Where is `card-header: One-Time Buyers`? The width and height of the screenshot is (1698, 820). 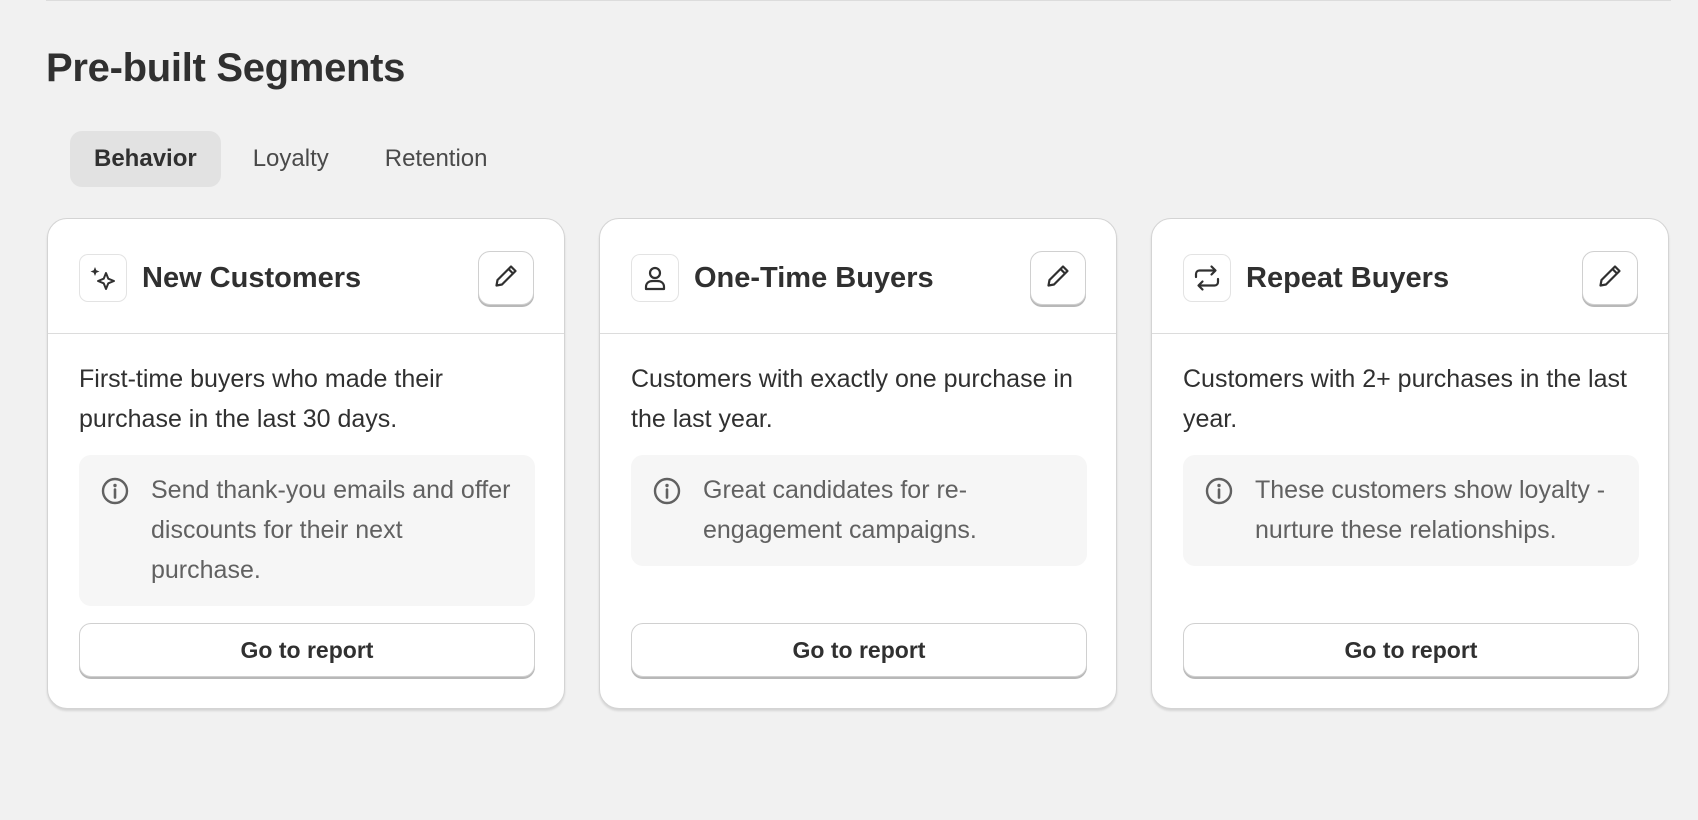
card-header: One-Time Buyers is located at coordinates (858, 276).